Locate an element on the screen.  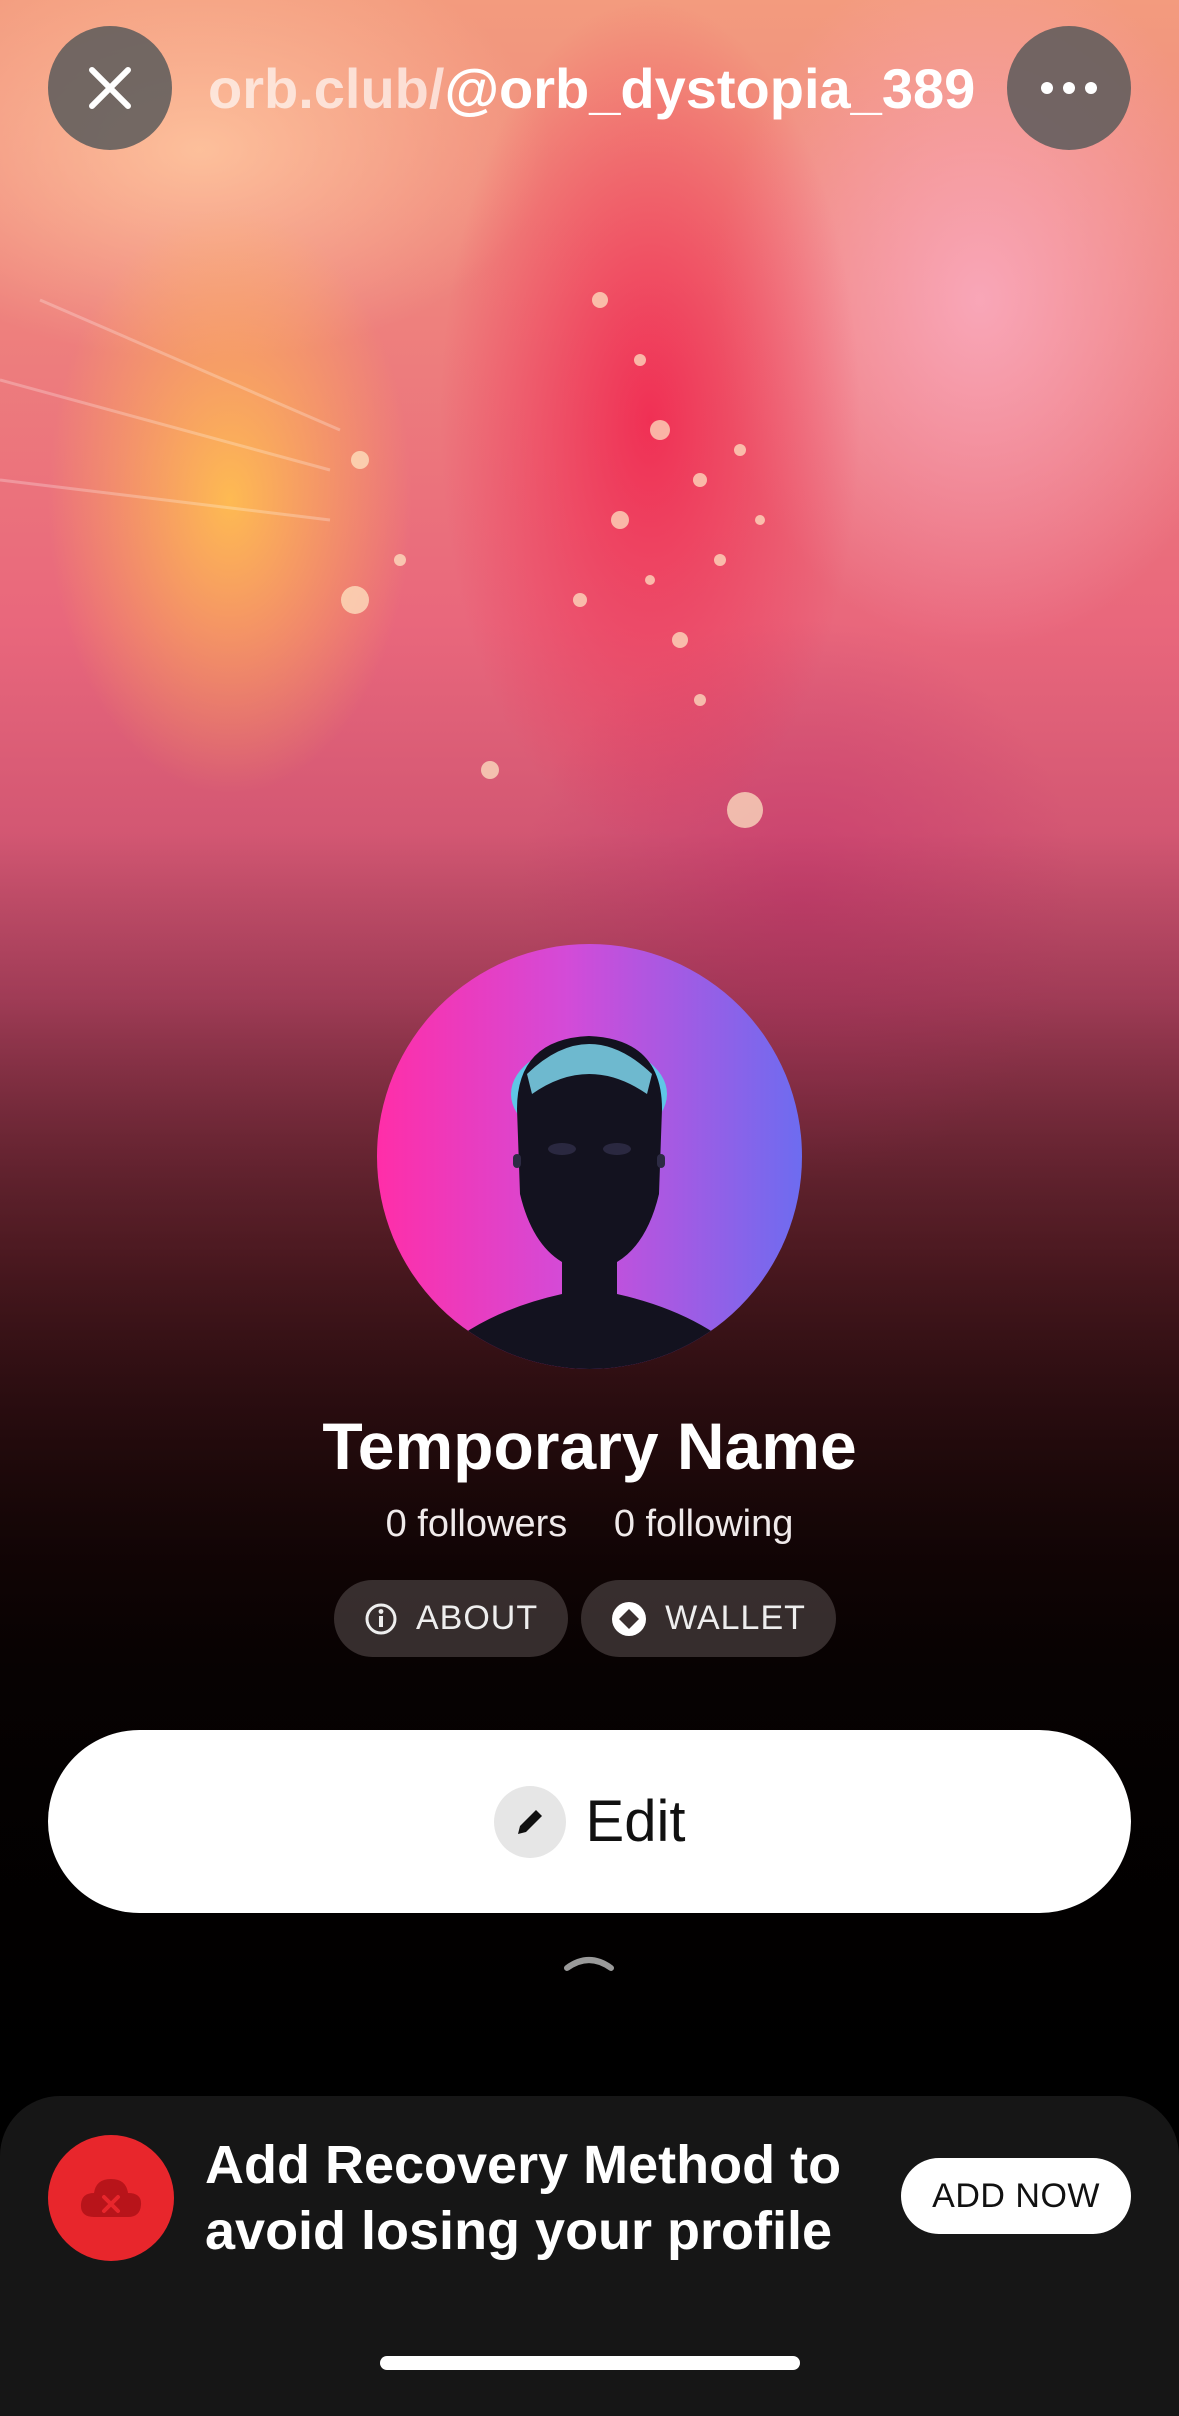
pencil-icon is located at coordinates (529, 1821).